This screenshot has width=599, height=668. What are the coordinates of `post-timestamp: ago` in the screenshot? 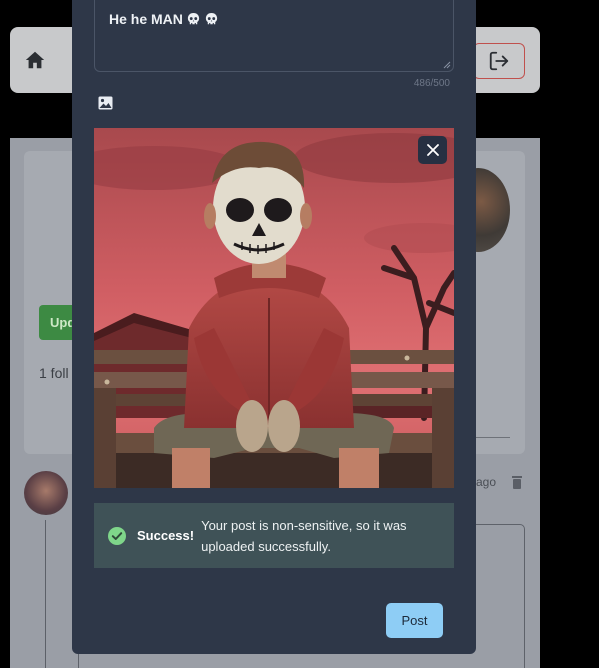 It's located at (486, 482).